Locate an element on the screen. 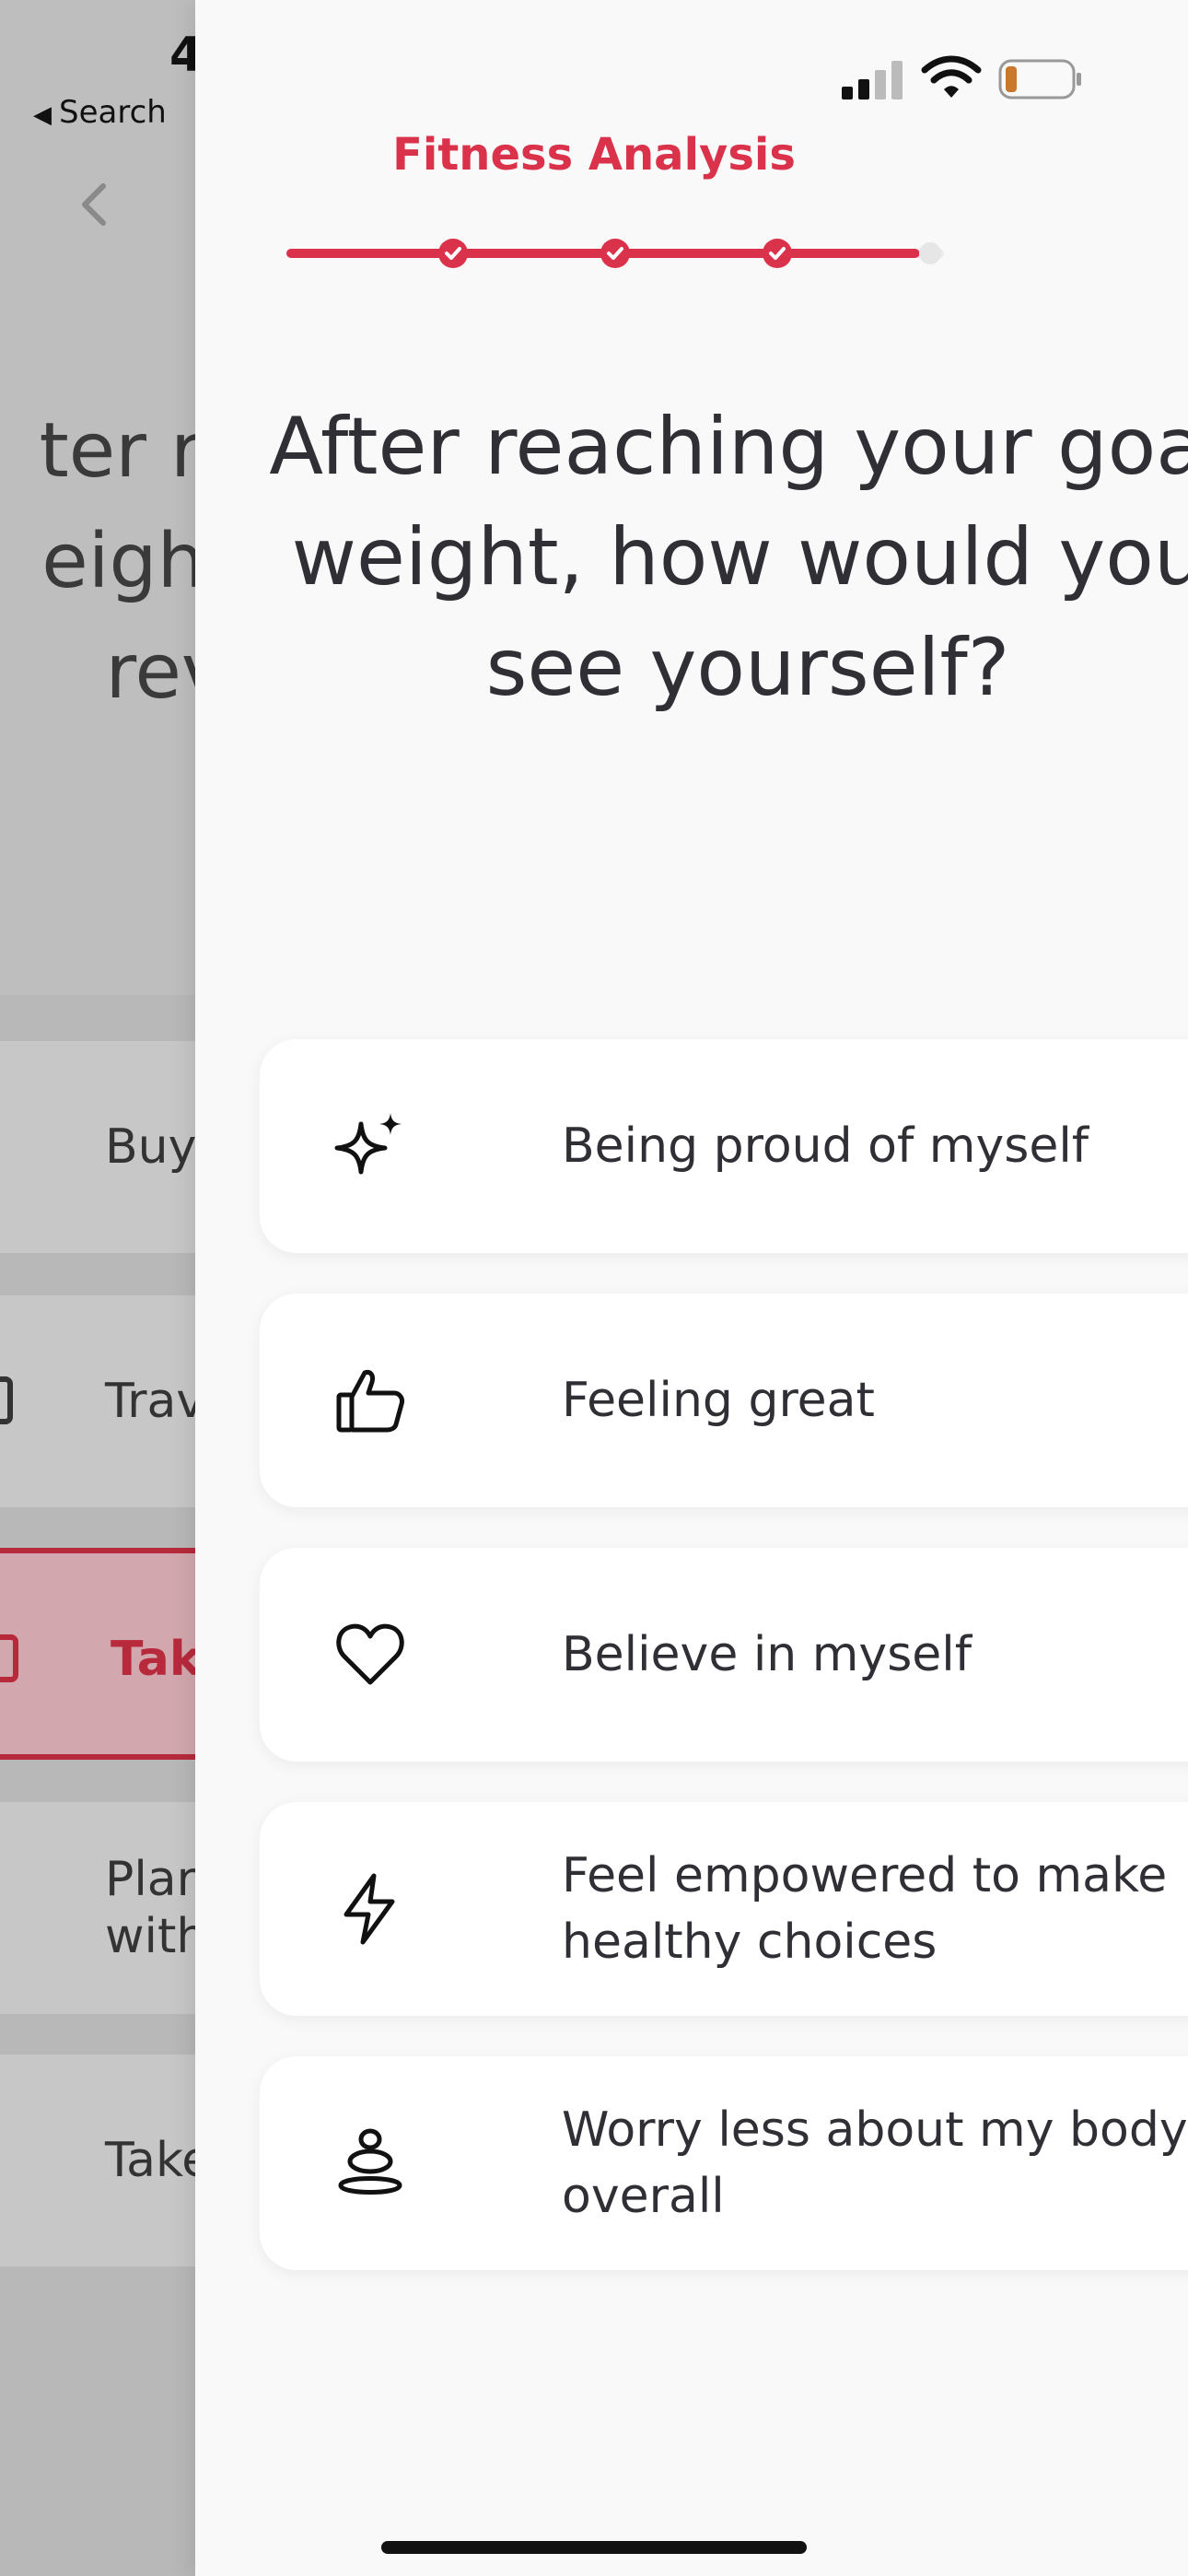 The width and height of the screenshot is (1188, 2576). back-to-app-label: Search is located at coordinates (113, 112).